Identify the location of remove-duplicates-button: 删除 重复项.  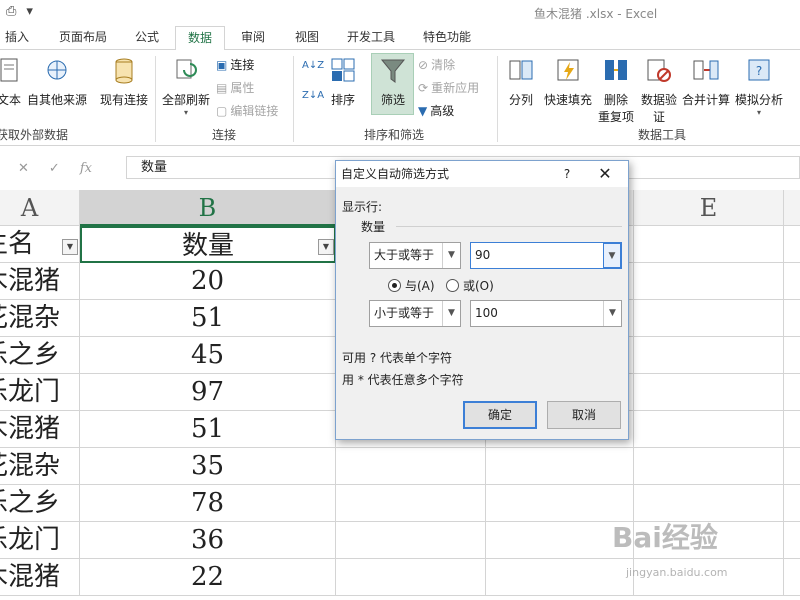
(616, 90).